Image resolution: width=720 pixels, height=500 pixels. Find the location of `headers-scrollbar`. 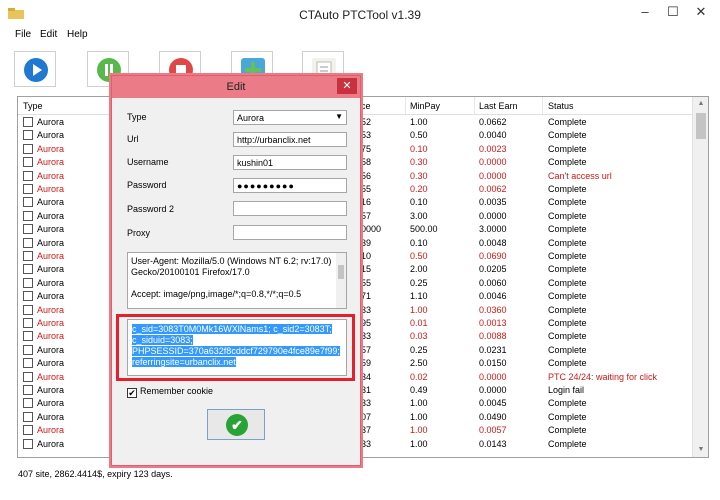

headers-scrollbar is located at coordinates (341, 280).